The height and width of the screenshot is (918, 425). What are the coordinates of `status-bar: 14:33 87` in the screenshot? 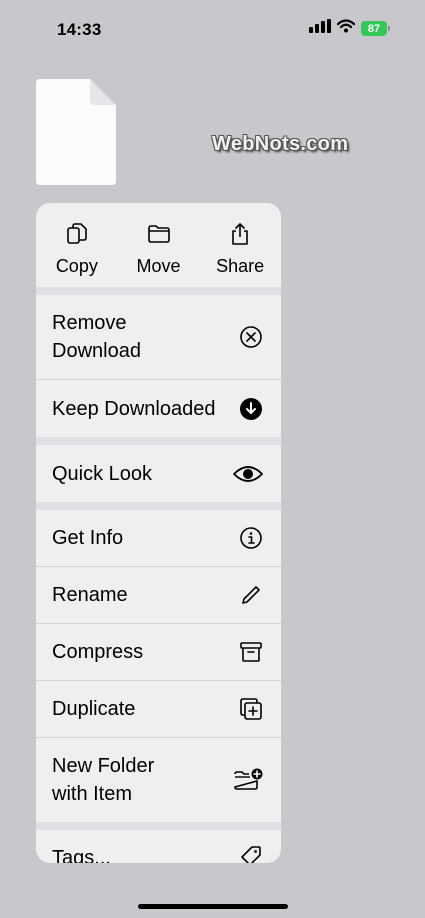 It's located at (212, 30).